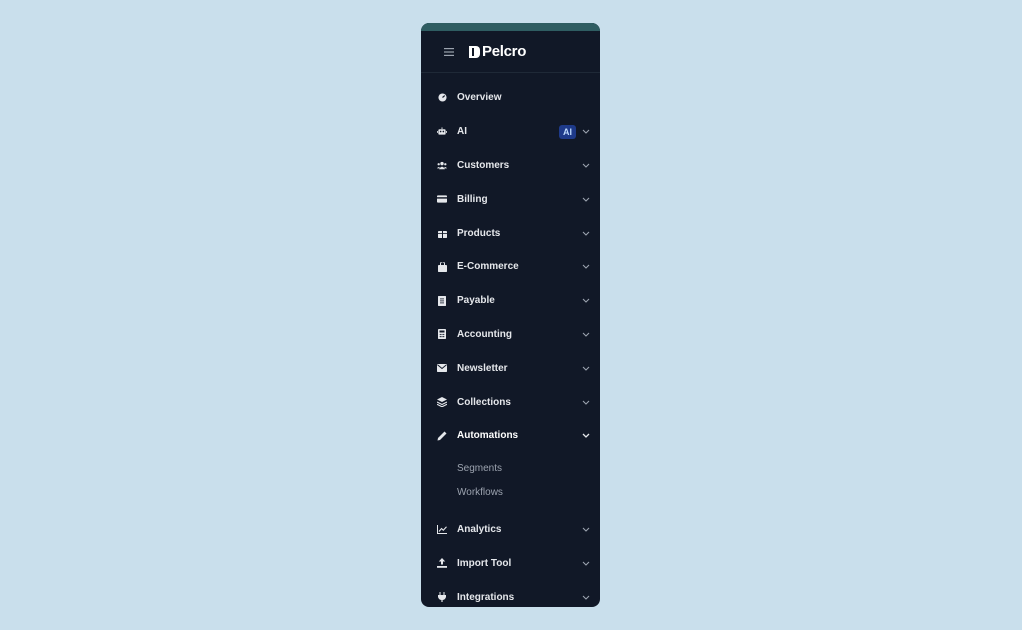  Describe the element at coordinates (504, 51) in the screenshot. I see `brand-name: Pelcro` at that location.